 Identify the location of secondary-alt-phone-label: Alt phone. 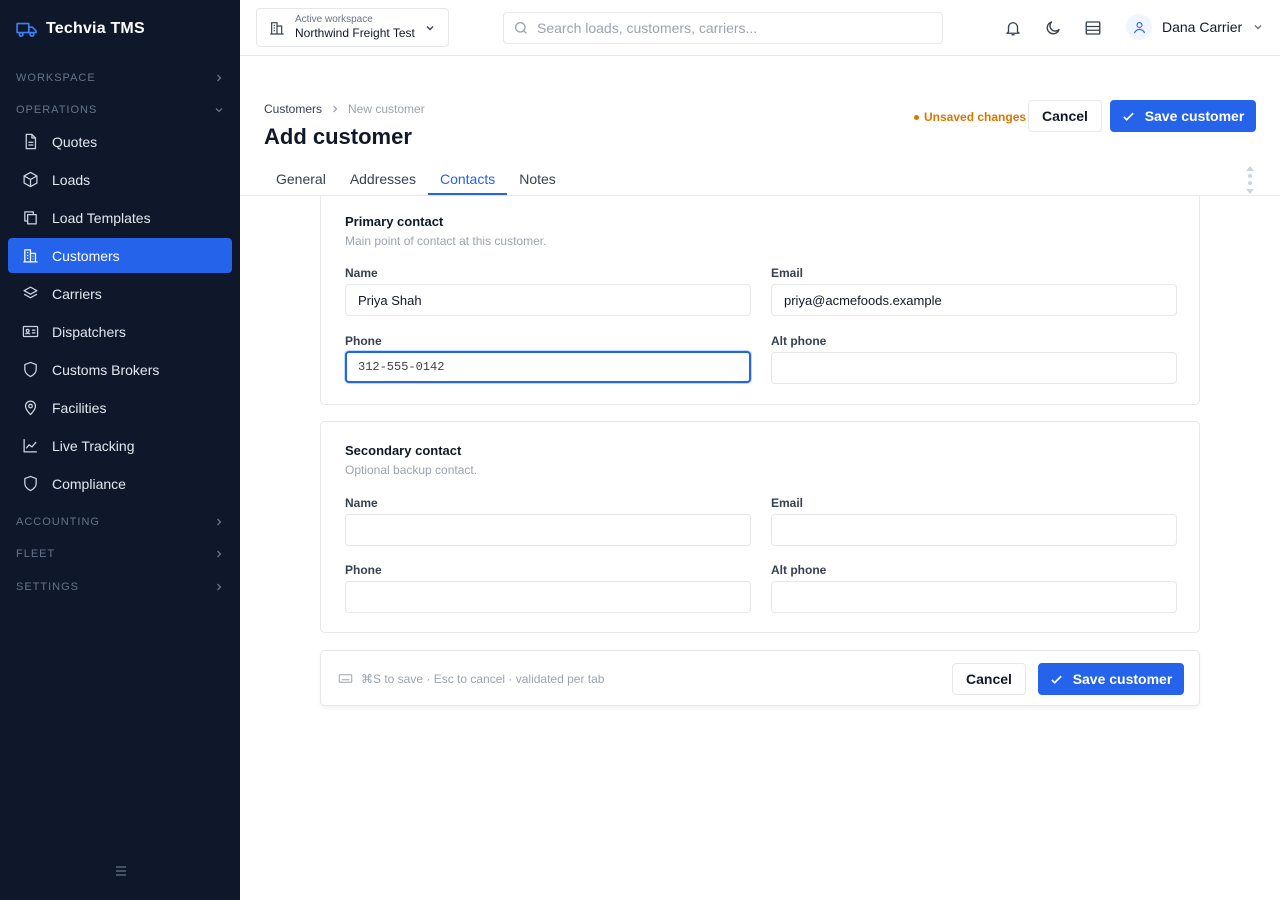
(799, 570).